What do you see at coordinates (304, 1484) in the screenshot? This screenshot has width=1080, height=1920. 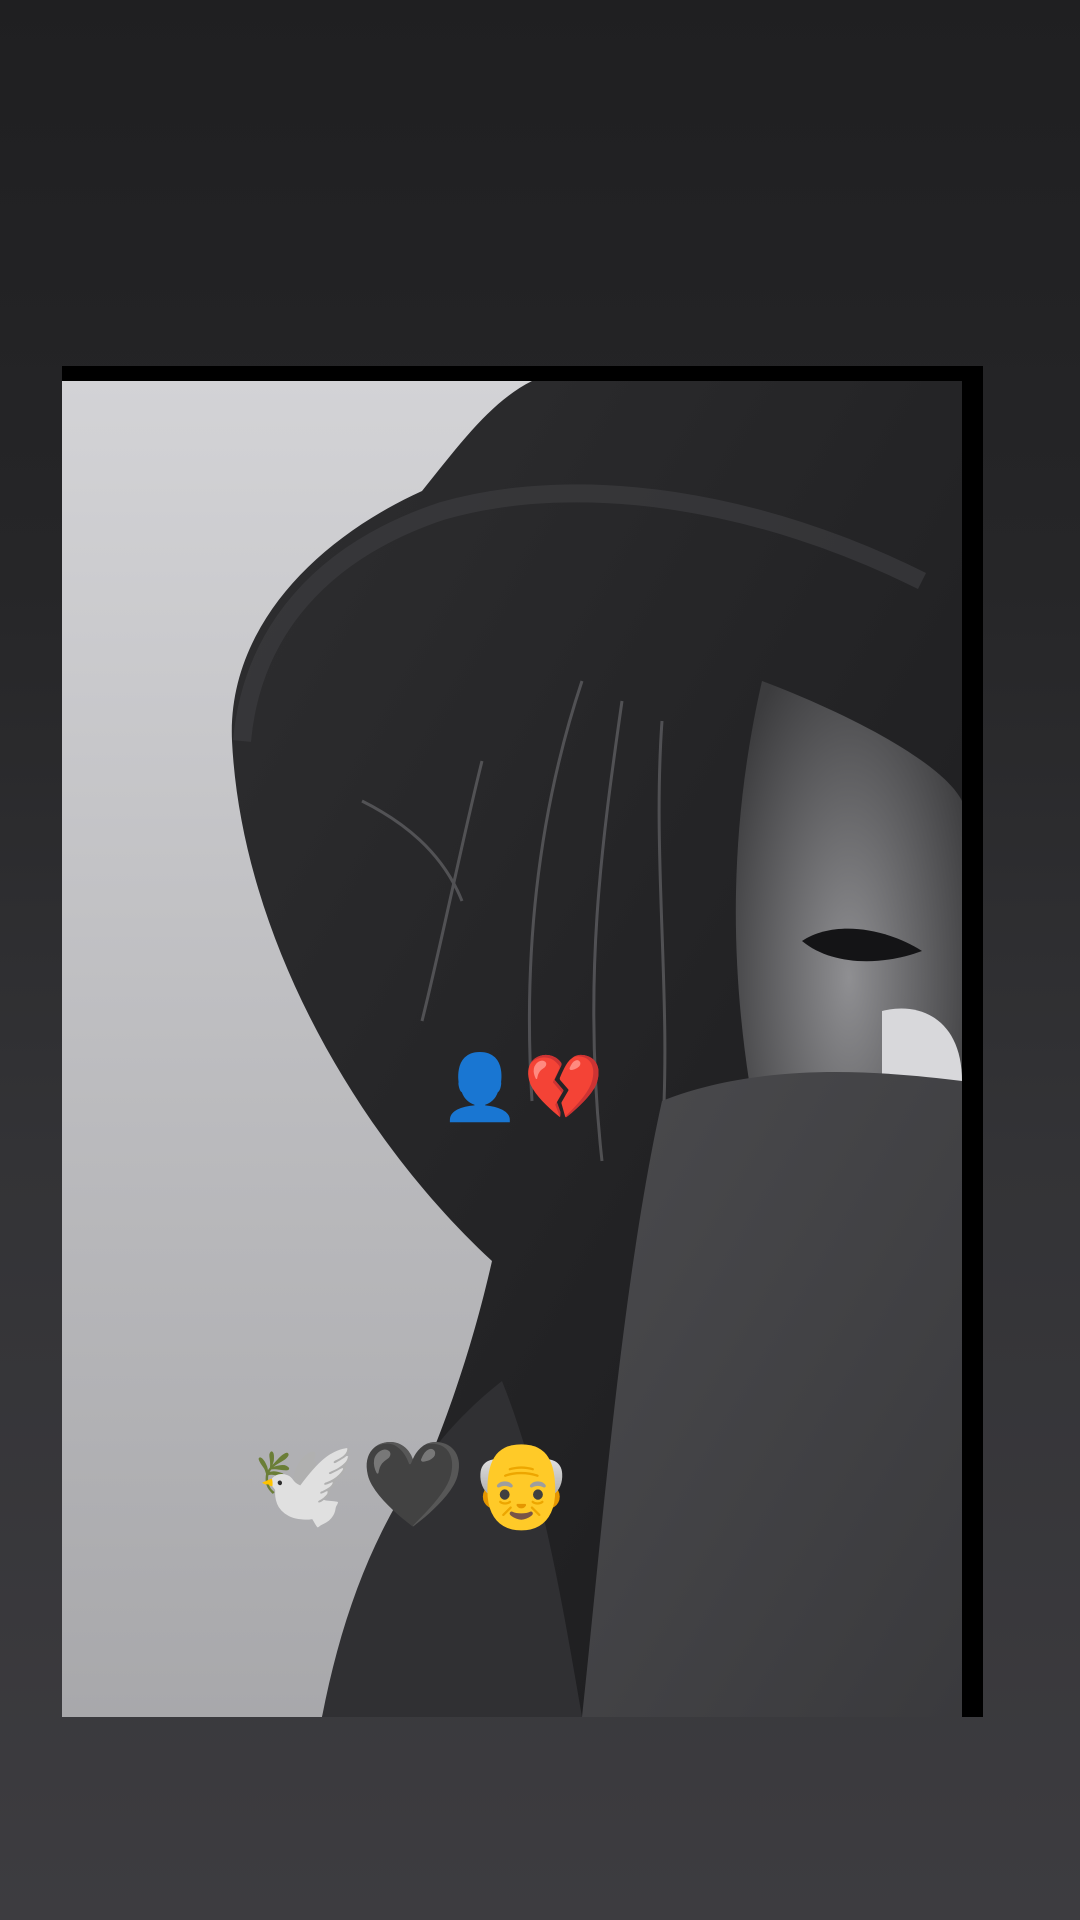 I see `dove-emoji-icon: 🕊️` at bounding box center [304, 1484].